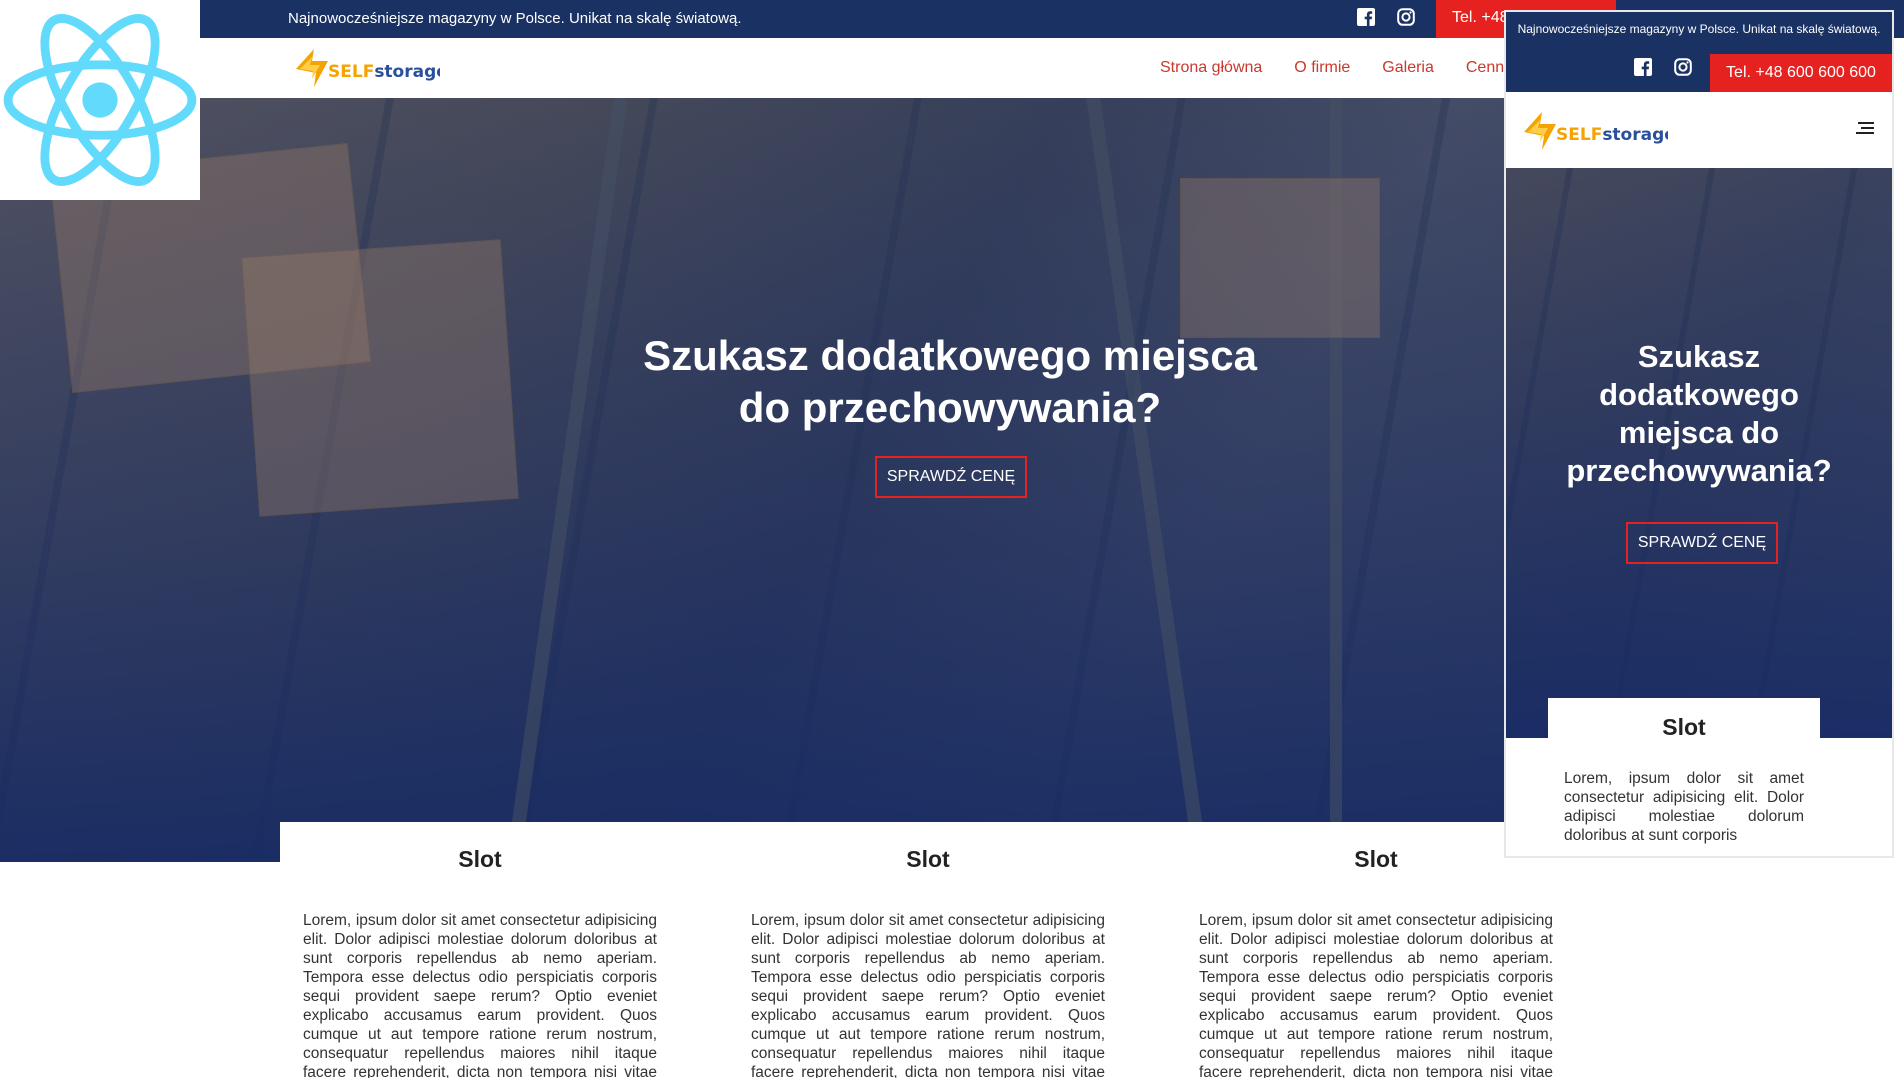 This screenshot has height=1078, width=1904. Describe the element at coordinates (567, 480) in the screenshot. I see `hero-shelf-post` at that location.